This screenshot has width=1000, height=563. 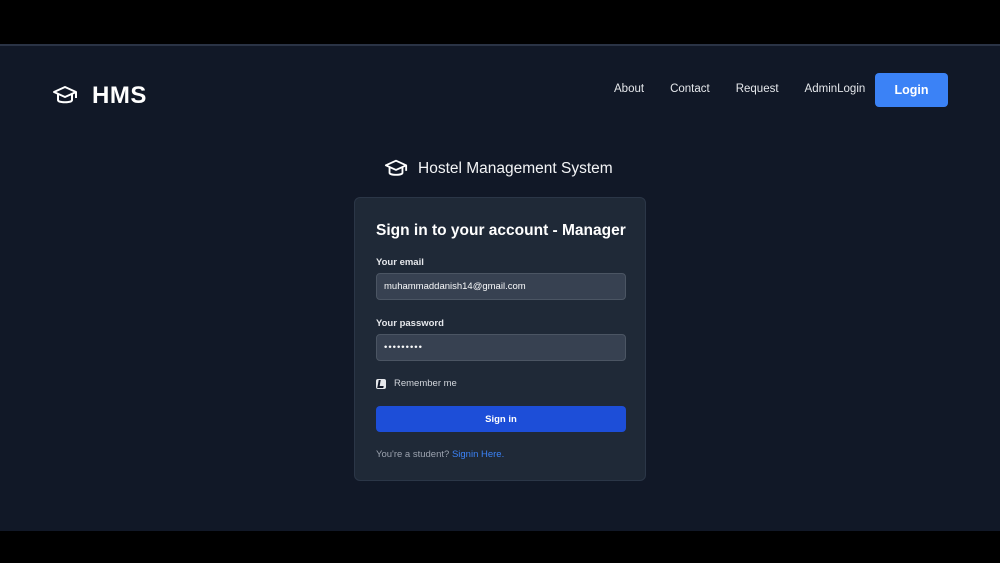 I want to click on password-input, so click(x=501, y=347).